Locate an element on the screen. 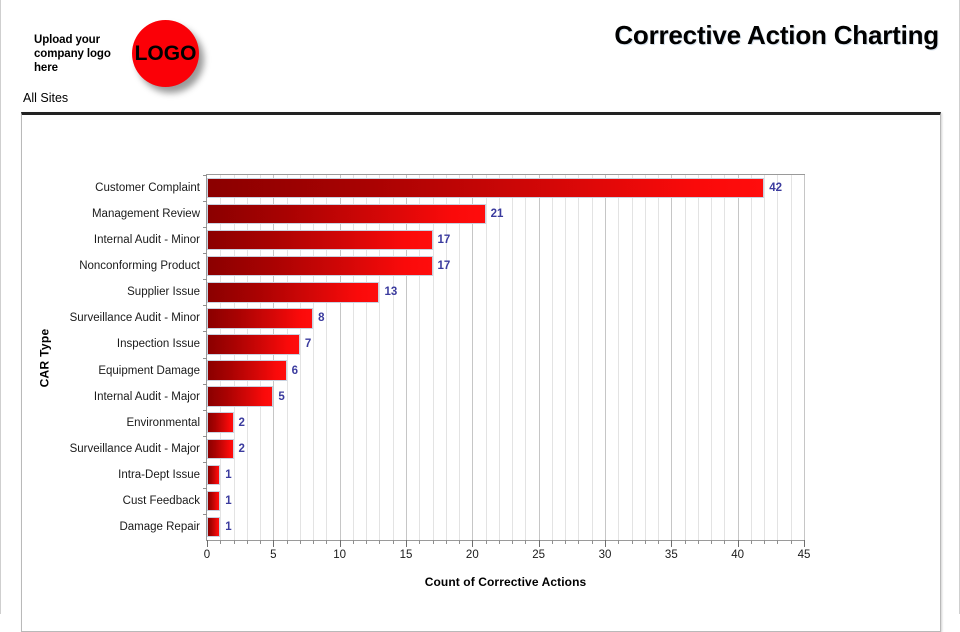 The width and height of the screenshot is (960, 632). site-filter-label: All Sites is located at coordinates (45, 98).